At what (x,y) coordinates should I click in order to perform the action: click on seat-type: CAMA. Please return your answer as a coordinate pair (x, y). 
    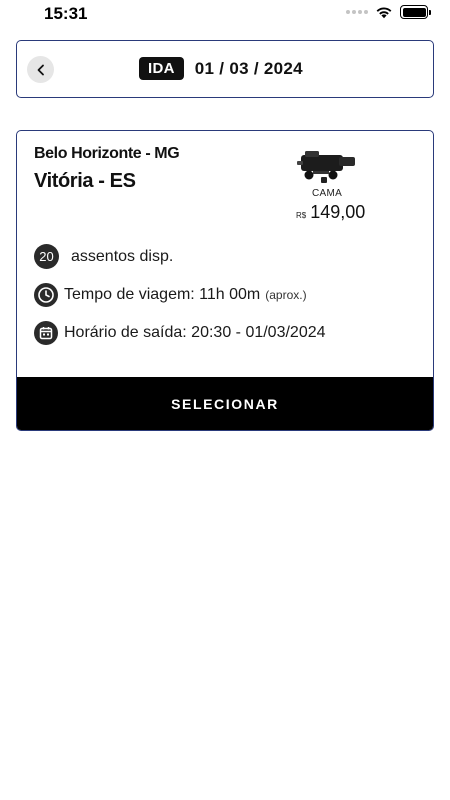
    Looking at the image, I should click on (327, 193).